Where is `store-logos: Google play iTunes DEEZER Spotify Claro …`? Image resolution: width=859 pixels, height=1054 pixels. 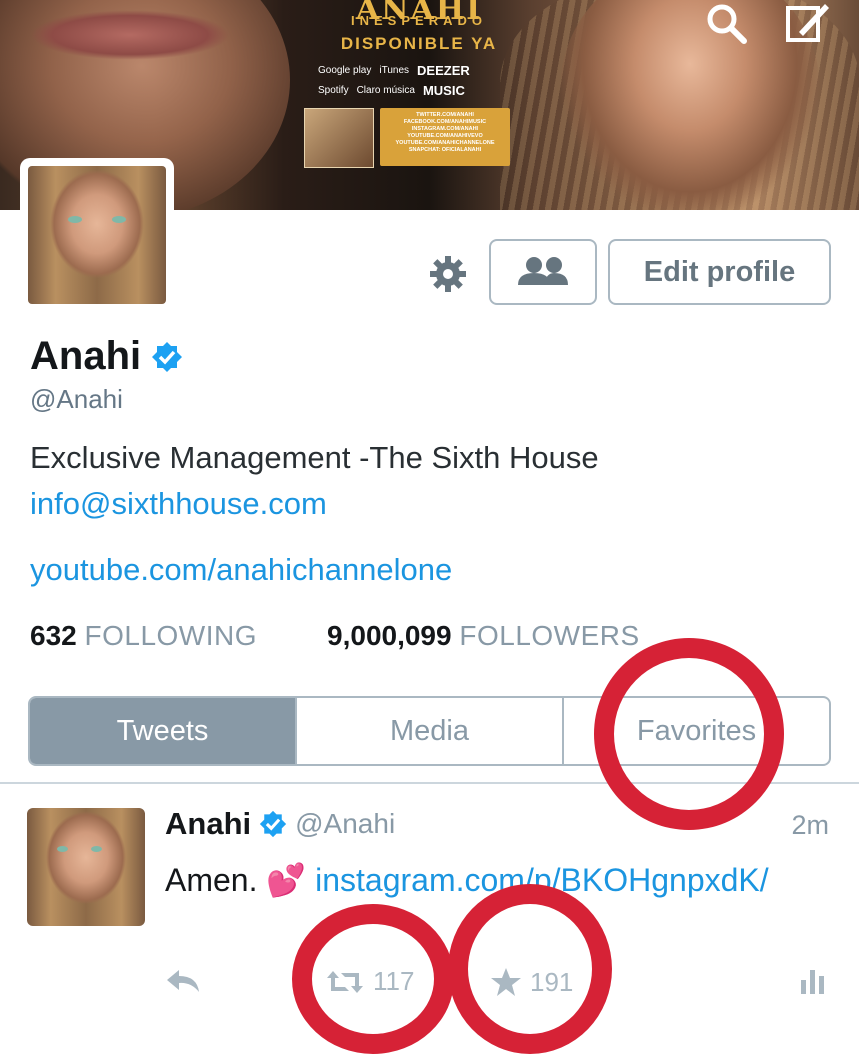 store-logos: Google play iTunes DEEZER Spotify Claro … is located at coordinates (418, 80).